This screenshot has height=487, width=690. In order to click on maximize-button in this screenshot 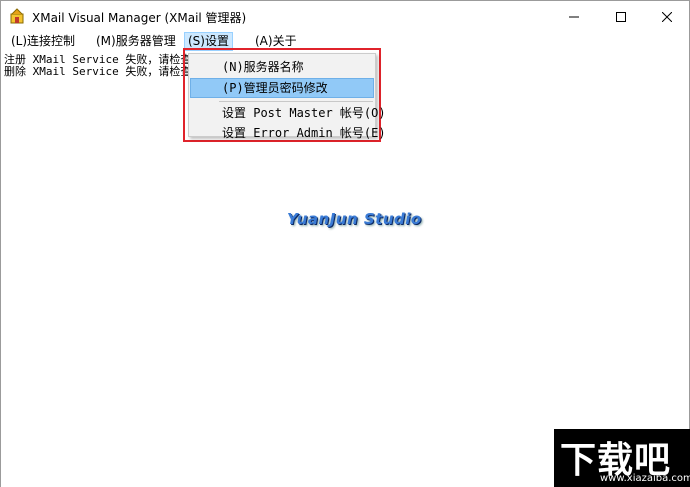, I will do `click(621, 16)`.